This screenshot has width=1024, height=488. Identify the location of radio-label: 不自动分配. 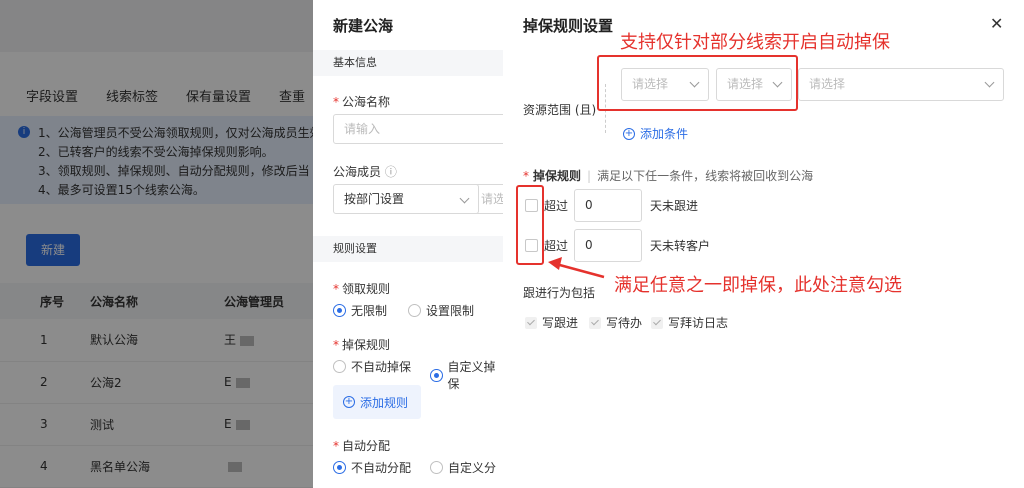
(381, 468).